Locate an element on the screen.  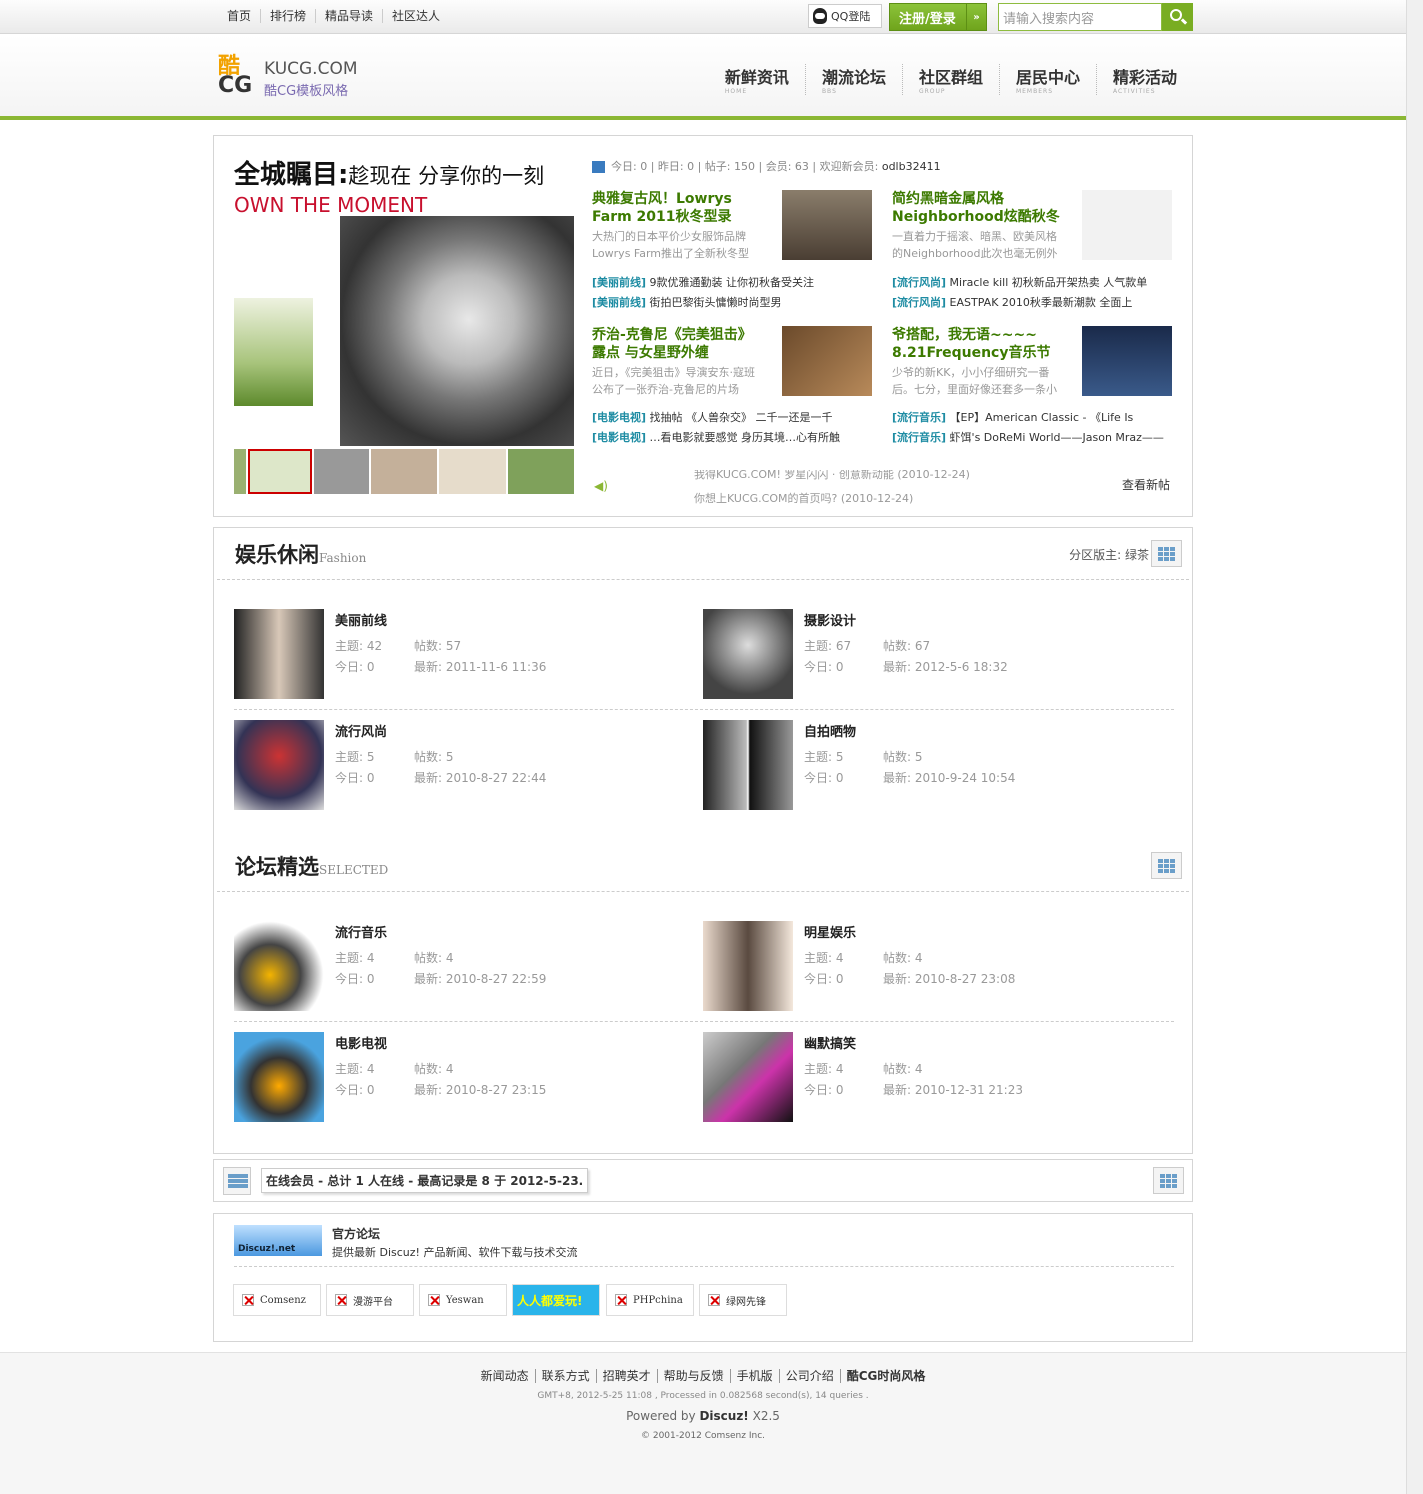
footer-link: 手机版 is located at coordinates (754, 1376).